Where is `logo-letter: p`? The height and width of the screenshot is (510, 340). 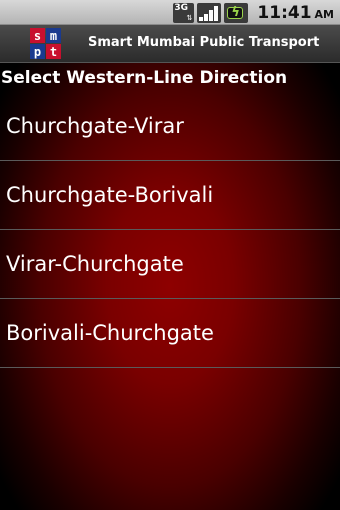 logo-letter: p is located at coordinates (37, 51).